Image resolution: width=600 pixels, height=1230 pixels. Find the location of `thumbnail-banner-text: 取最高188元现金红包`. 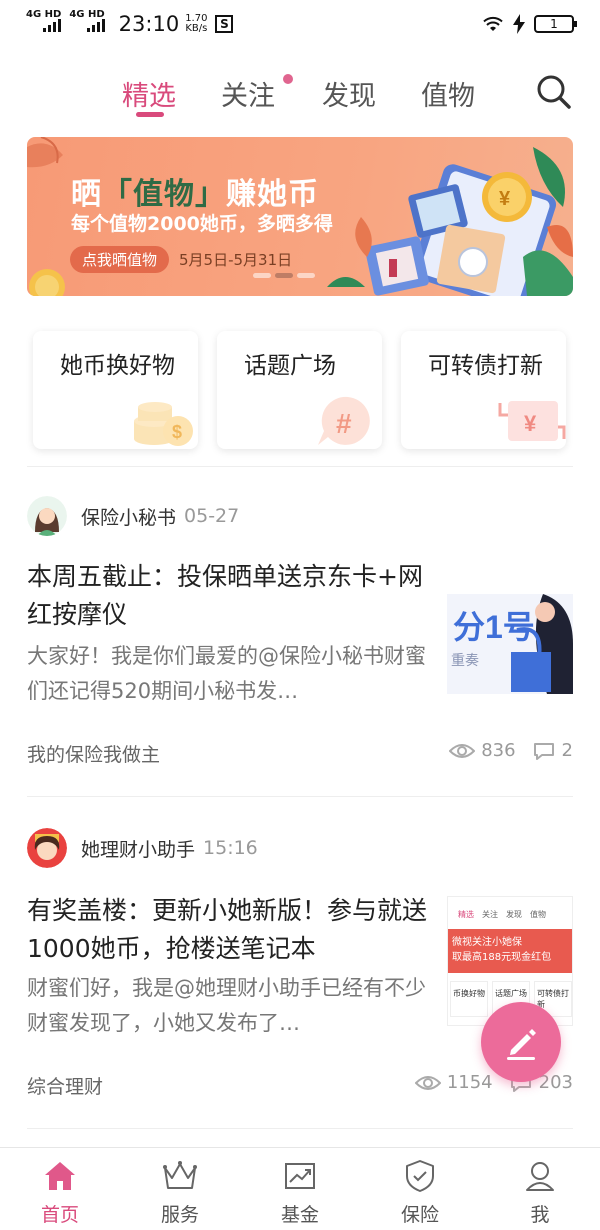

thumbnail-banner-text: 取最高188元现金红包 is located at coordinates (502, 957).